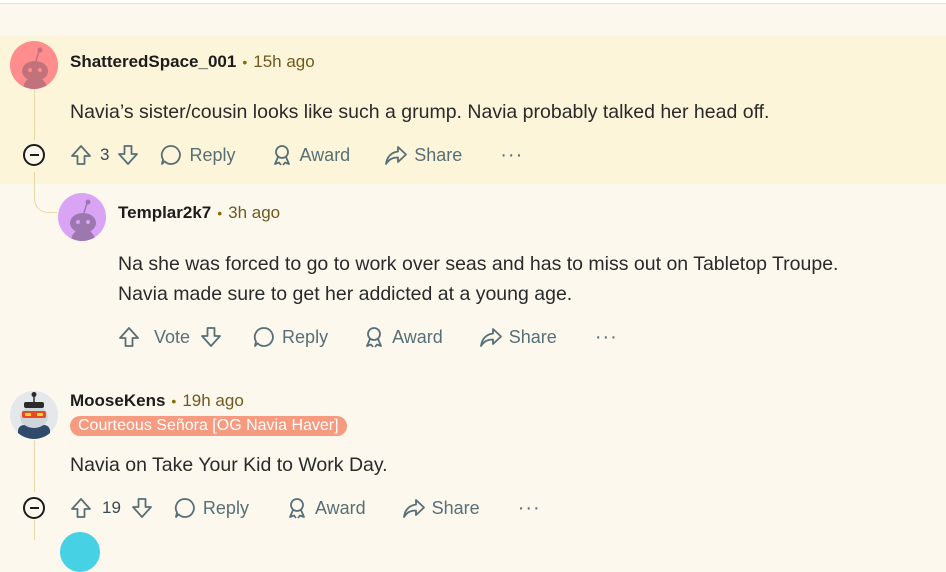 This screenshot has height=572, width=946. What do you see at coordinates (105, 154) in the screenshot?
I see `vote-count: 3` at bounding box center [105, 154].